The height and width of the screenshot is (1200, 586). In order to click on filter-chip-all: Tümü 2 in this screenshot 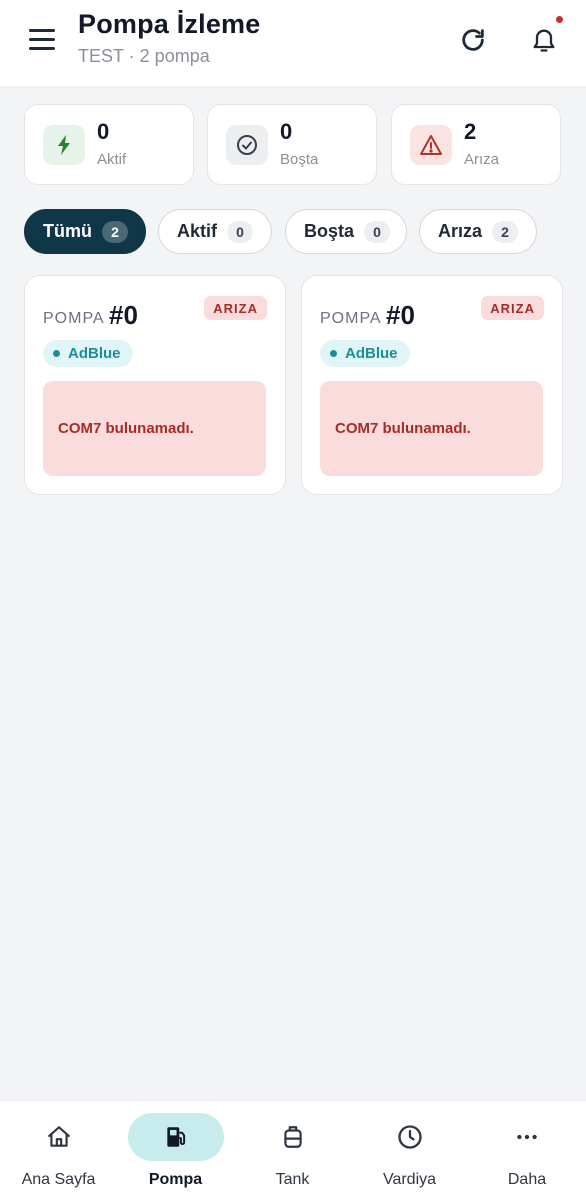, I will do `click(85, 231)`.